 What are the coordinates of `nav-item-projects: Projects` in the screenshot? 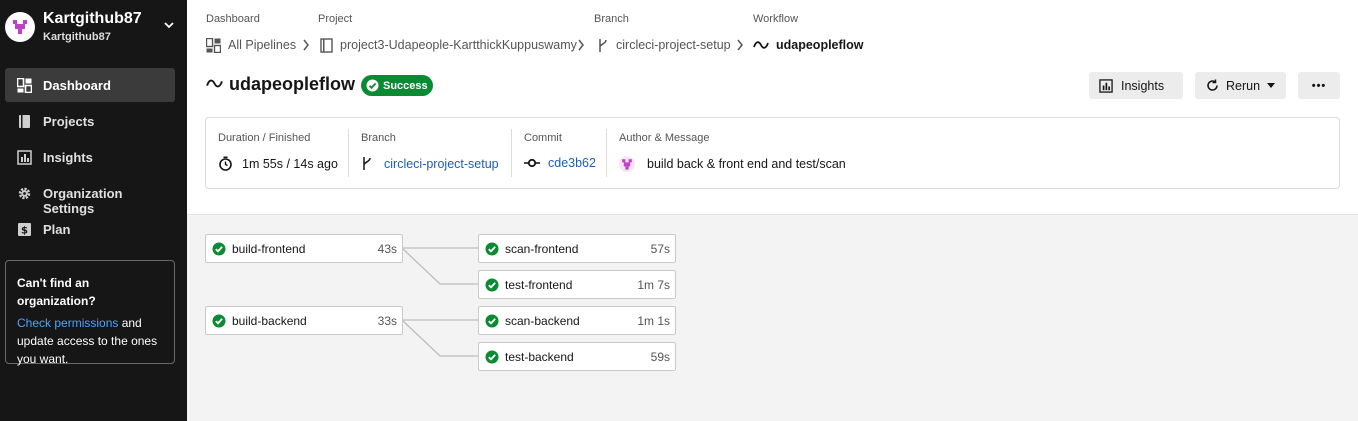 It's located at (90, 121).